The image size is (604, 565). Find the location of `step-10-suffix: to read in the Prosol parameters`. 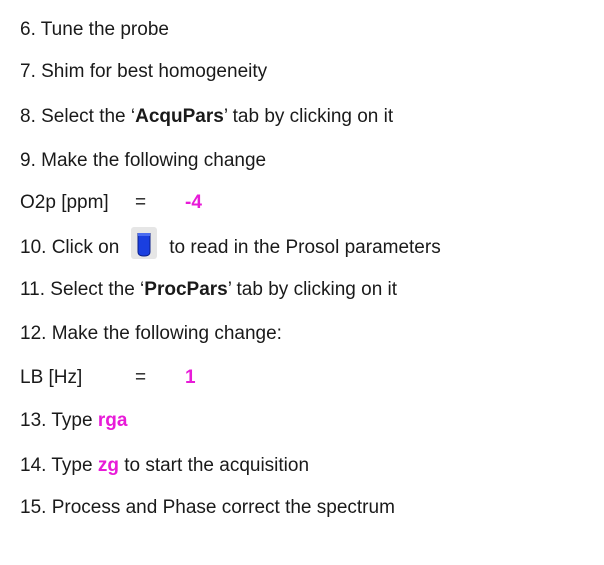

step-10-suffix: to read in the Prosol parameters is located at coordinates (305, 248).